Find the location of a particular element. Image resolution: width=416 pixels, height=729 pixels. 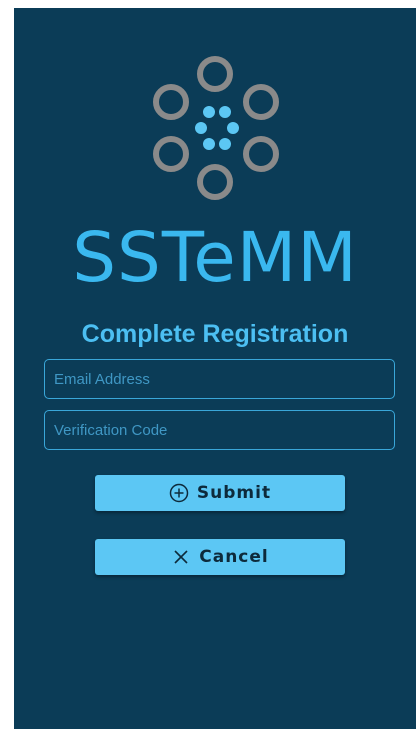

brand-name: SSTeMM is located at coordinates (215, 258).